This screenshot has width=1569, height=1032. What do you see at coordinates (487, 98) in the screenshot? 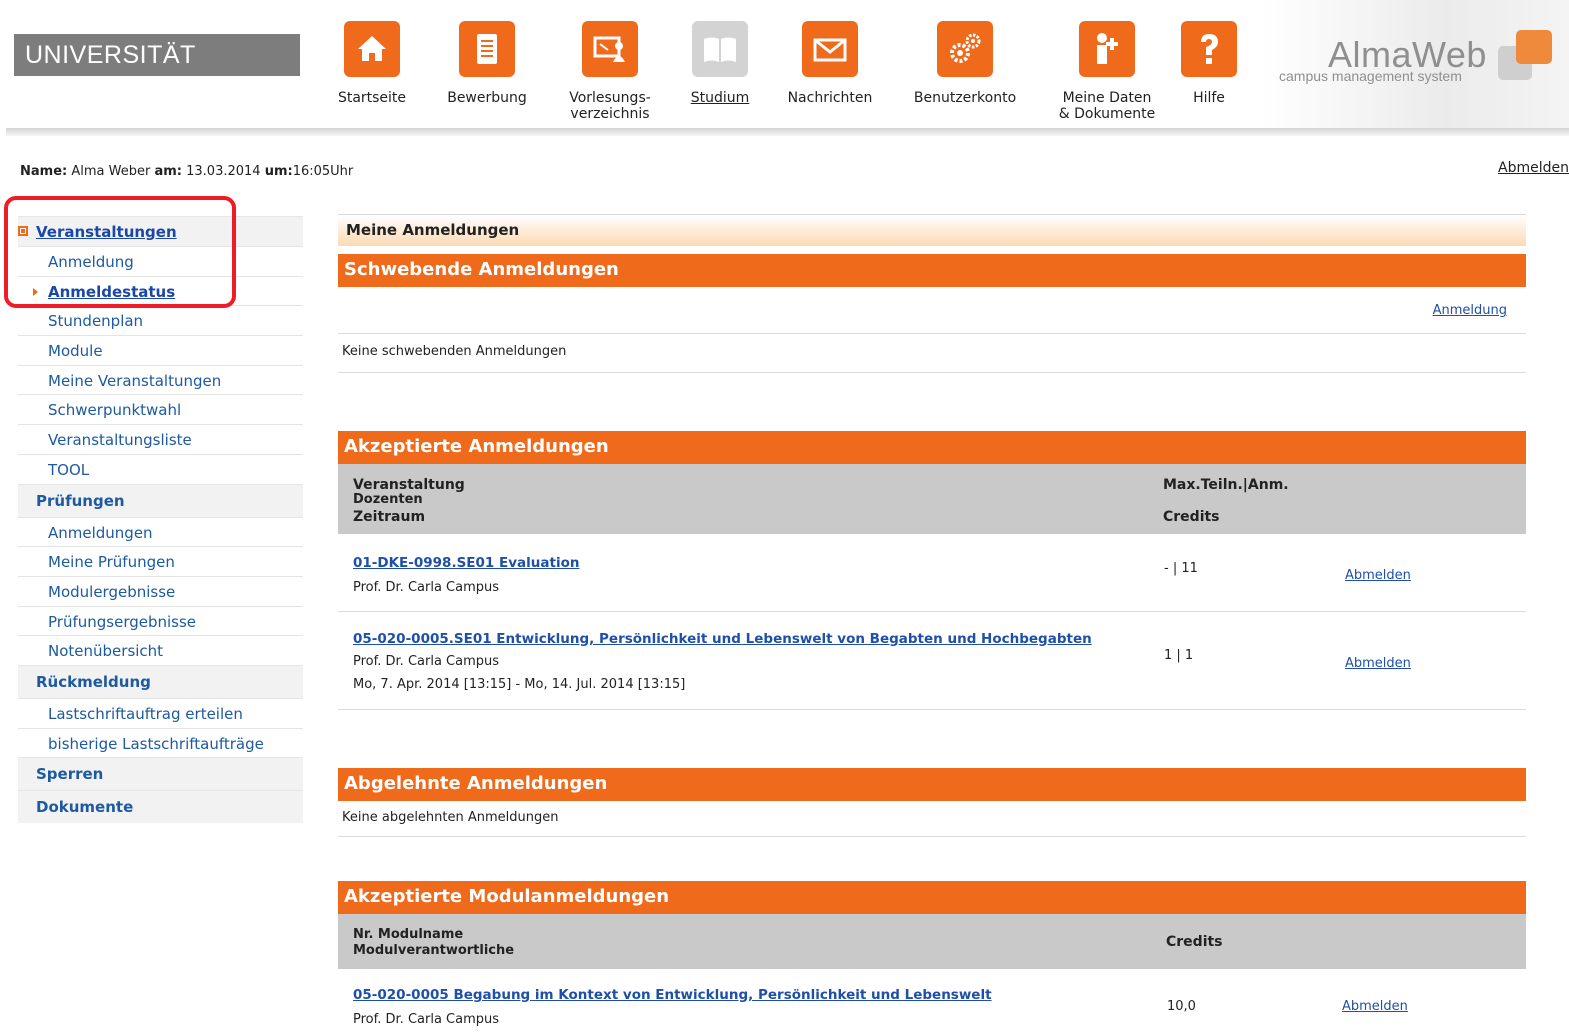
I see `nav-label: Bewerbung` at bounding box center [487, 98].